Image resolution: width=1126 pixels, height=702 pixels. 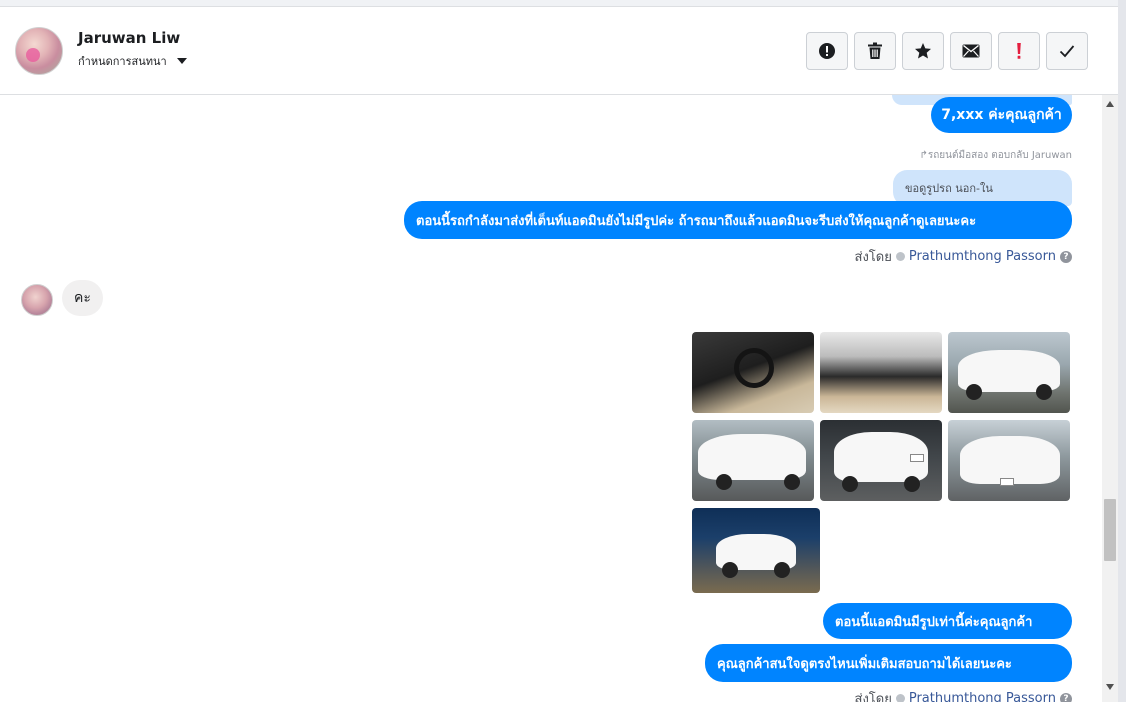 I want to click on sender-name-2: Prathumthong Passorn, so click(x=982, y=696).